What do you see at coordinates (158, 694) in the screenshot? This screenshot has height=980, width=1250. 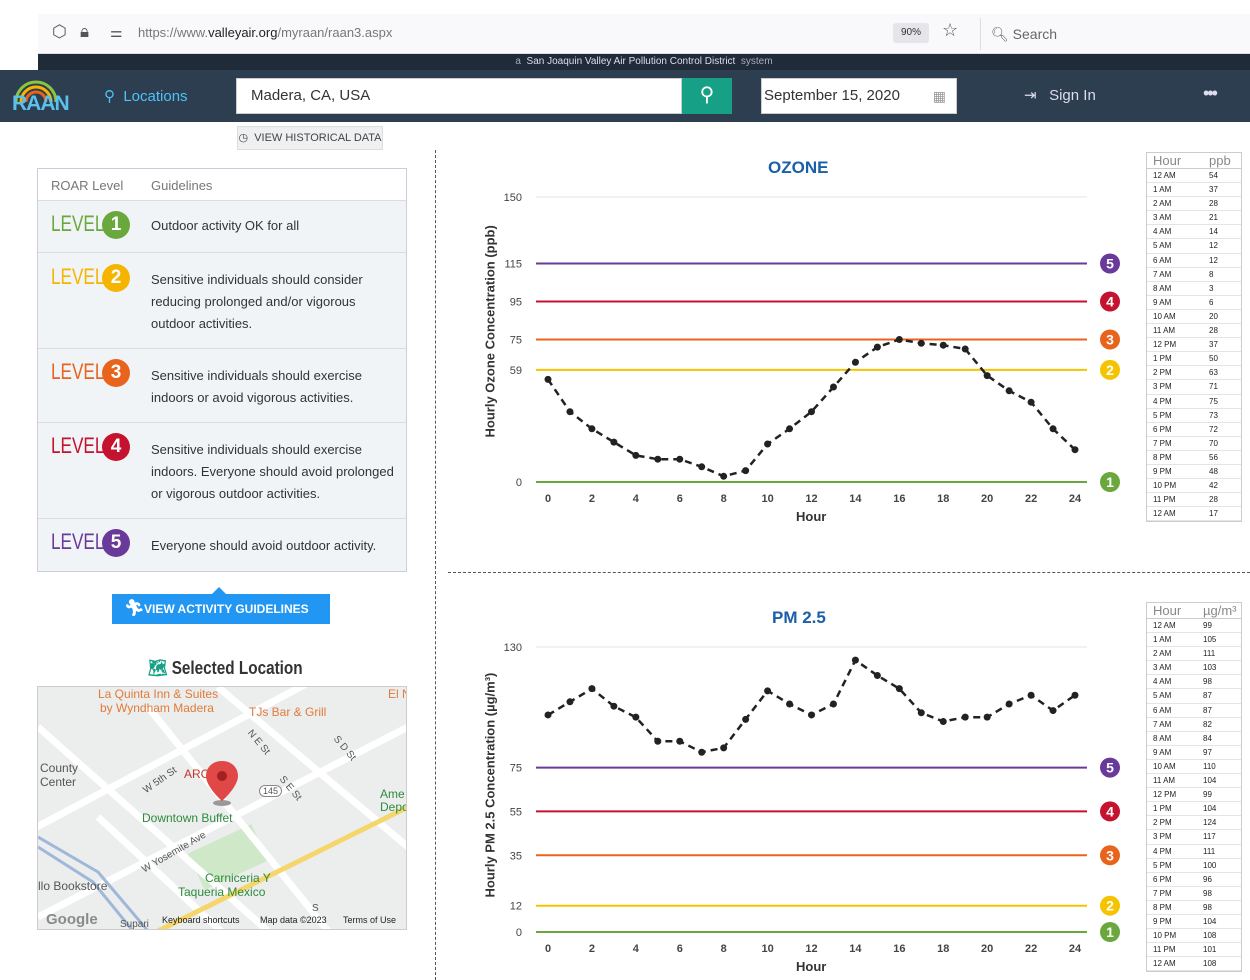 I see `map-poi-label: La Quinta Inn & Suites` at bounding box center [158, 694].